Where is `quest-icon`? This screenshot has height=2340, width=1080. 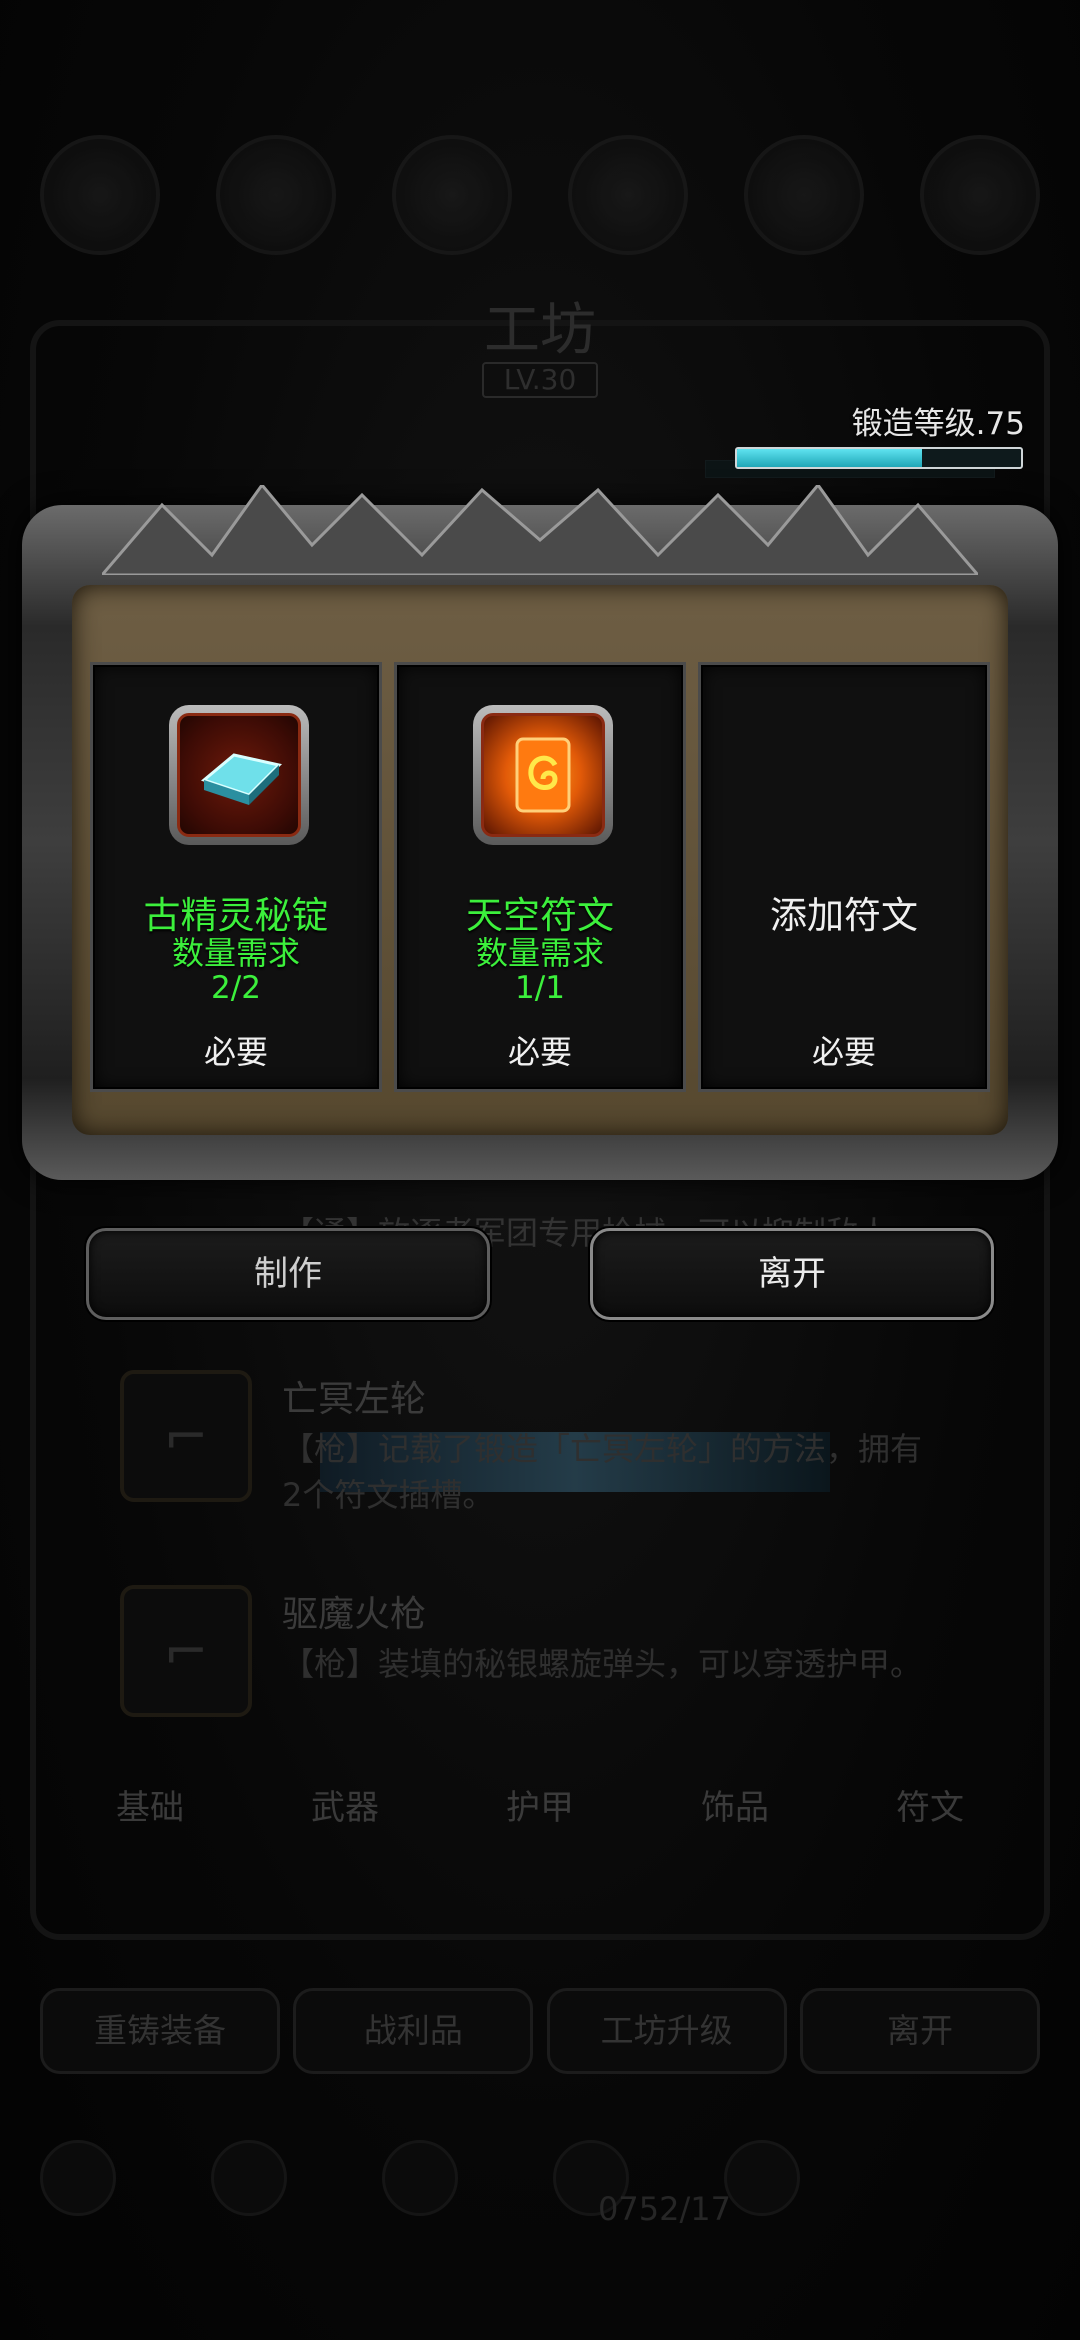 quest-icon is located at coordinates (762, 2178).